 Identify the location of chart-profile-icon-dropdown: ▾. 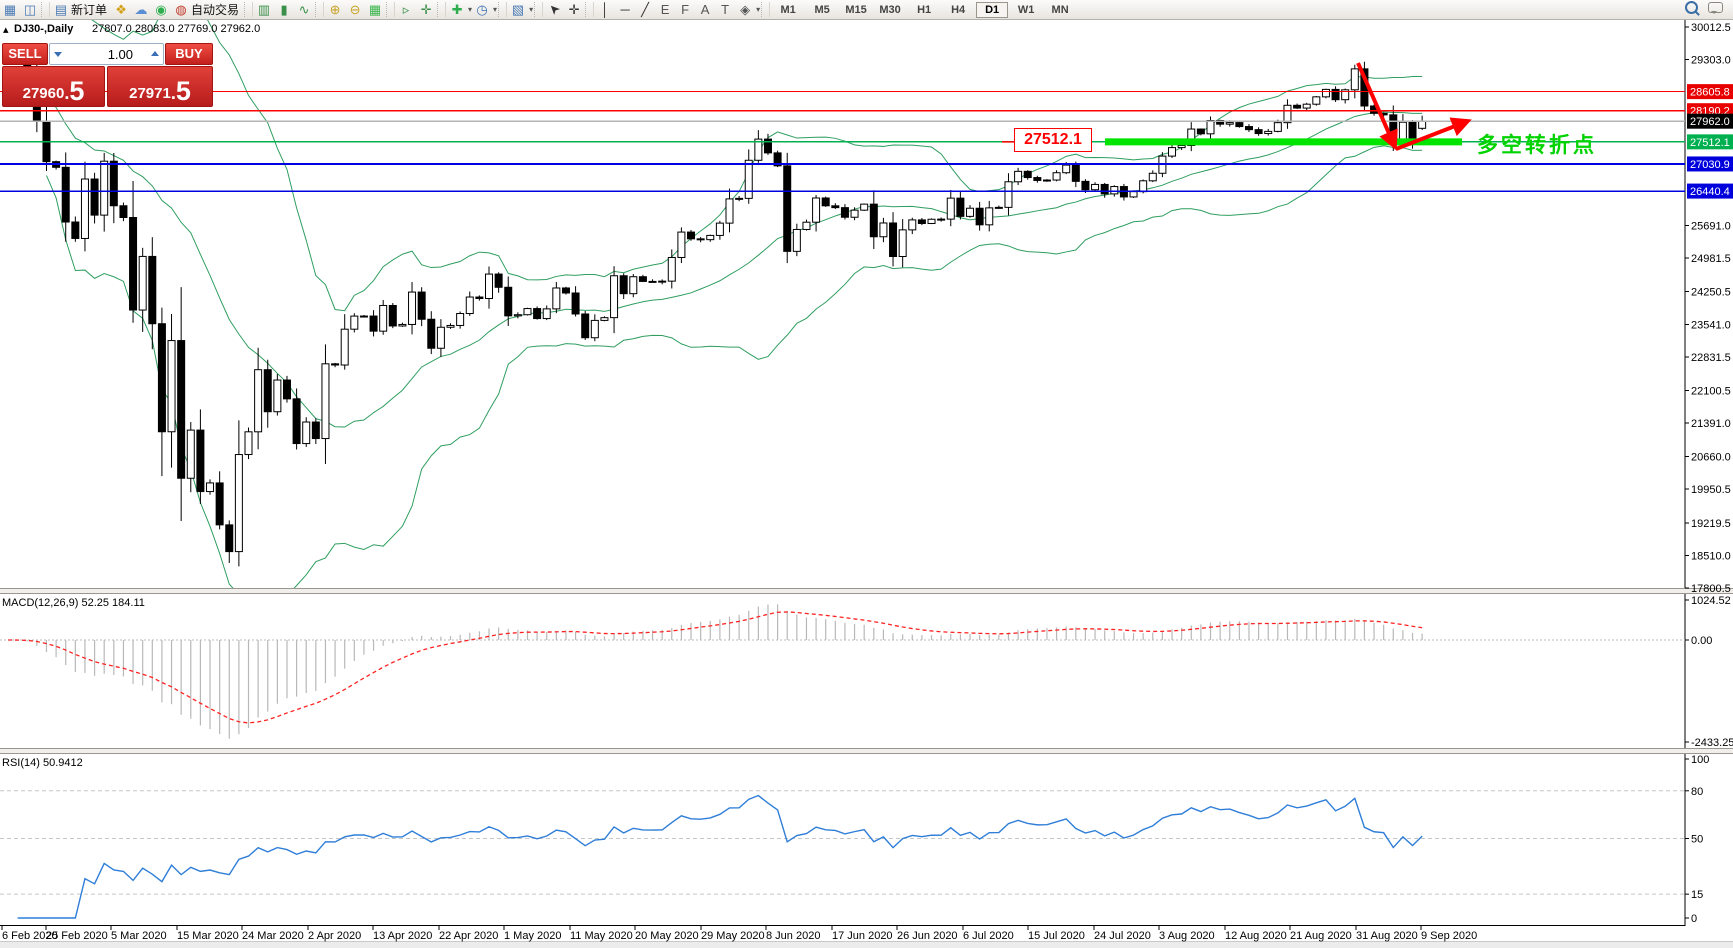
(531, 9).